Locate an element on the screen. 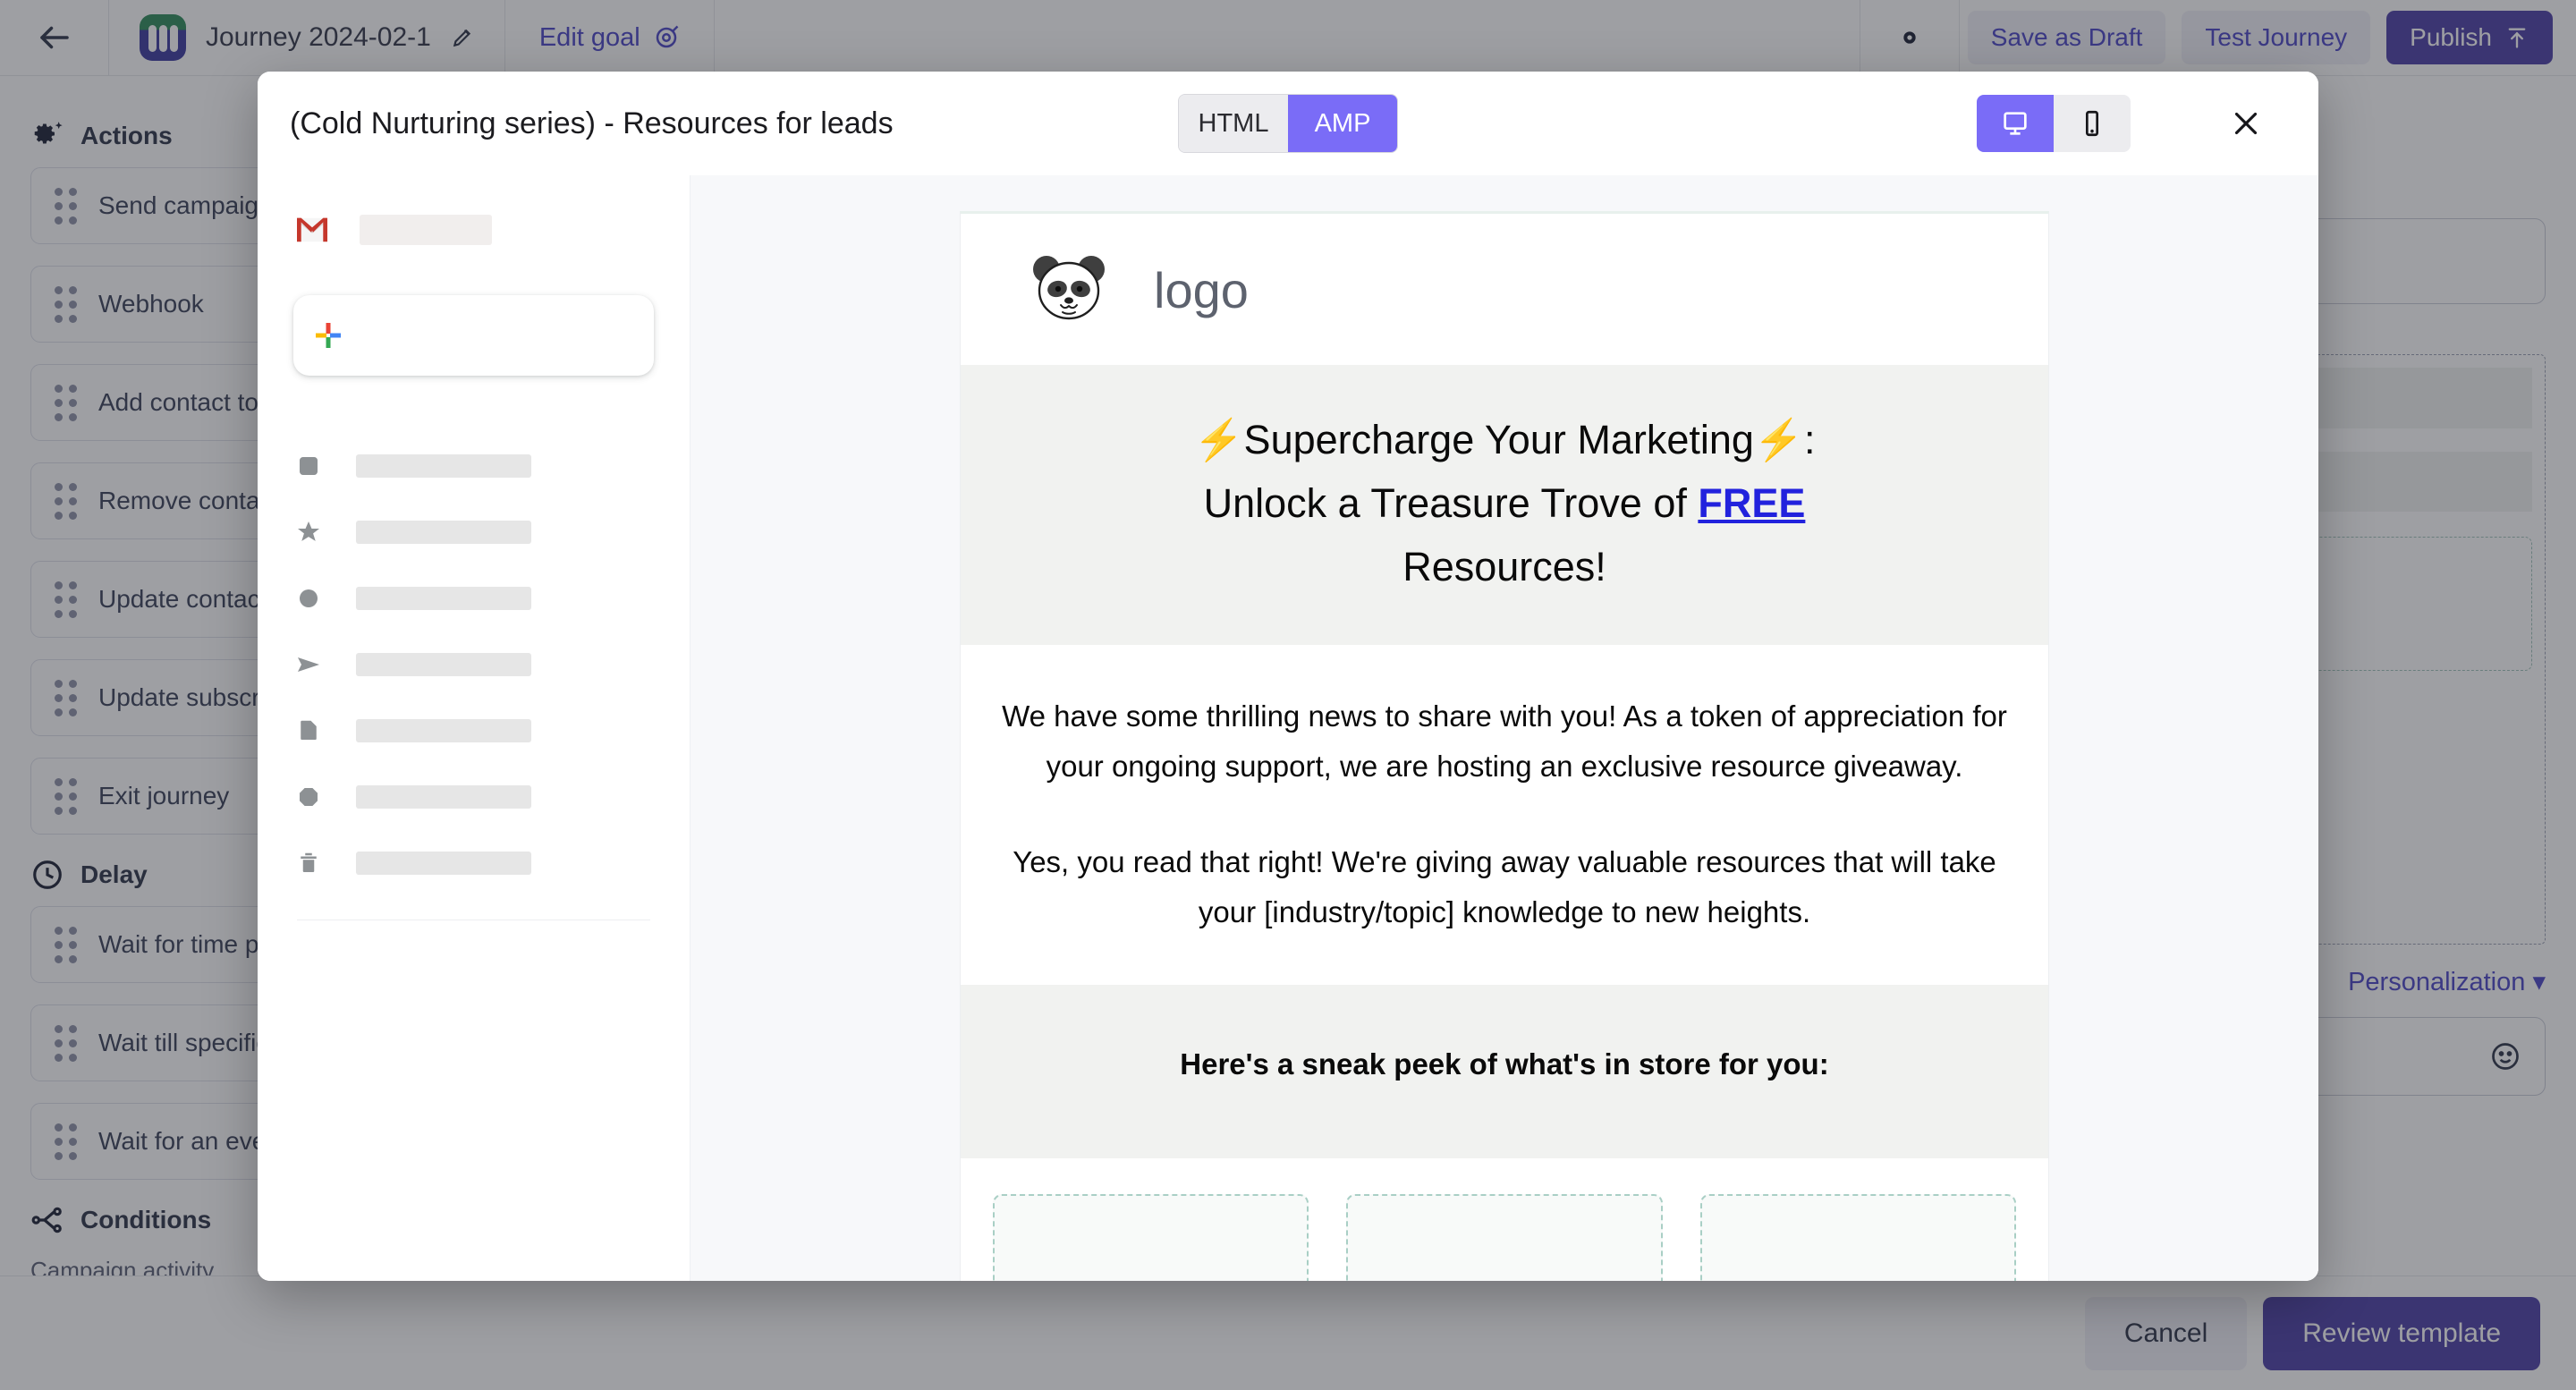  compose-button is located at coordinates (473, 335).